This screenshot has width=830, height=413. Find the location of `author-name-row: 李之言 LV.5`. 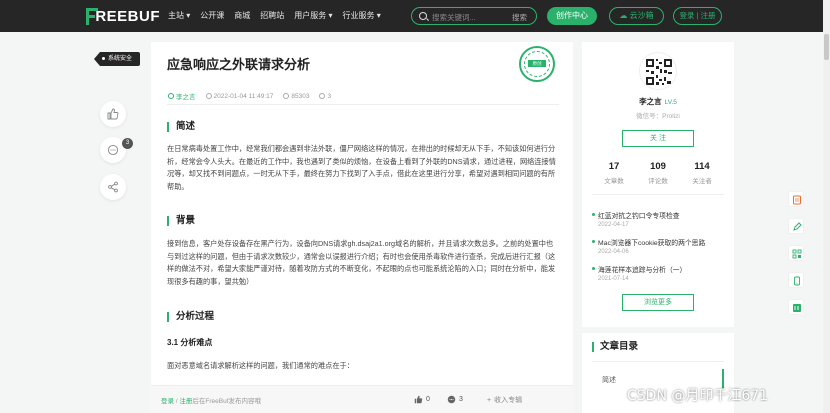

author-name-row: 李之言 LV.5 is located at coordinates (658, 101).